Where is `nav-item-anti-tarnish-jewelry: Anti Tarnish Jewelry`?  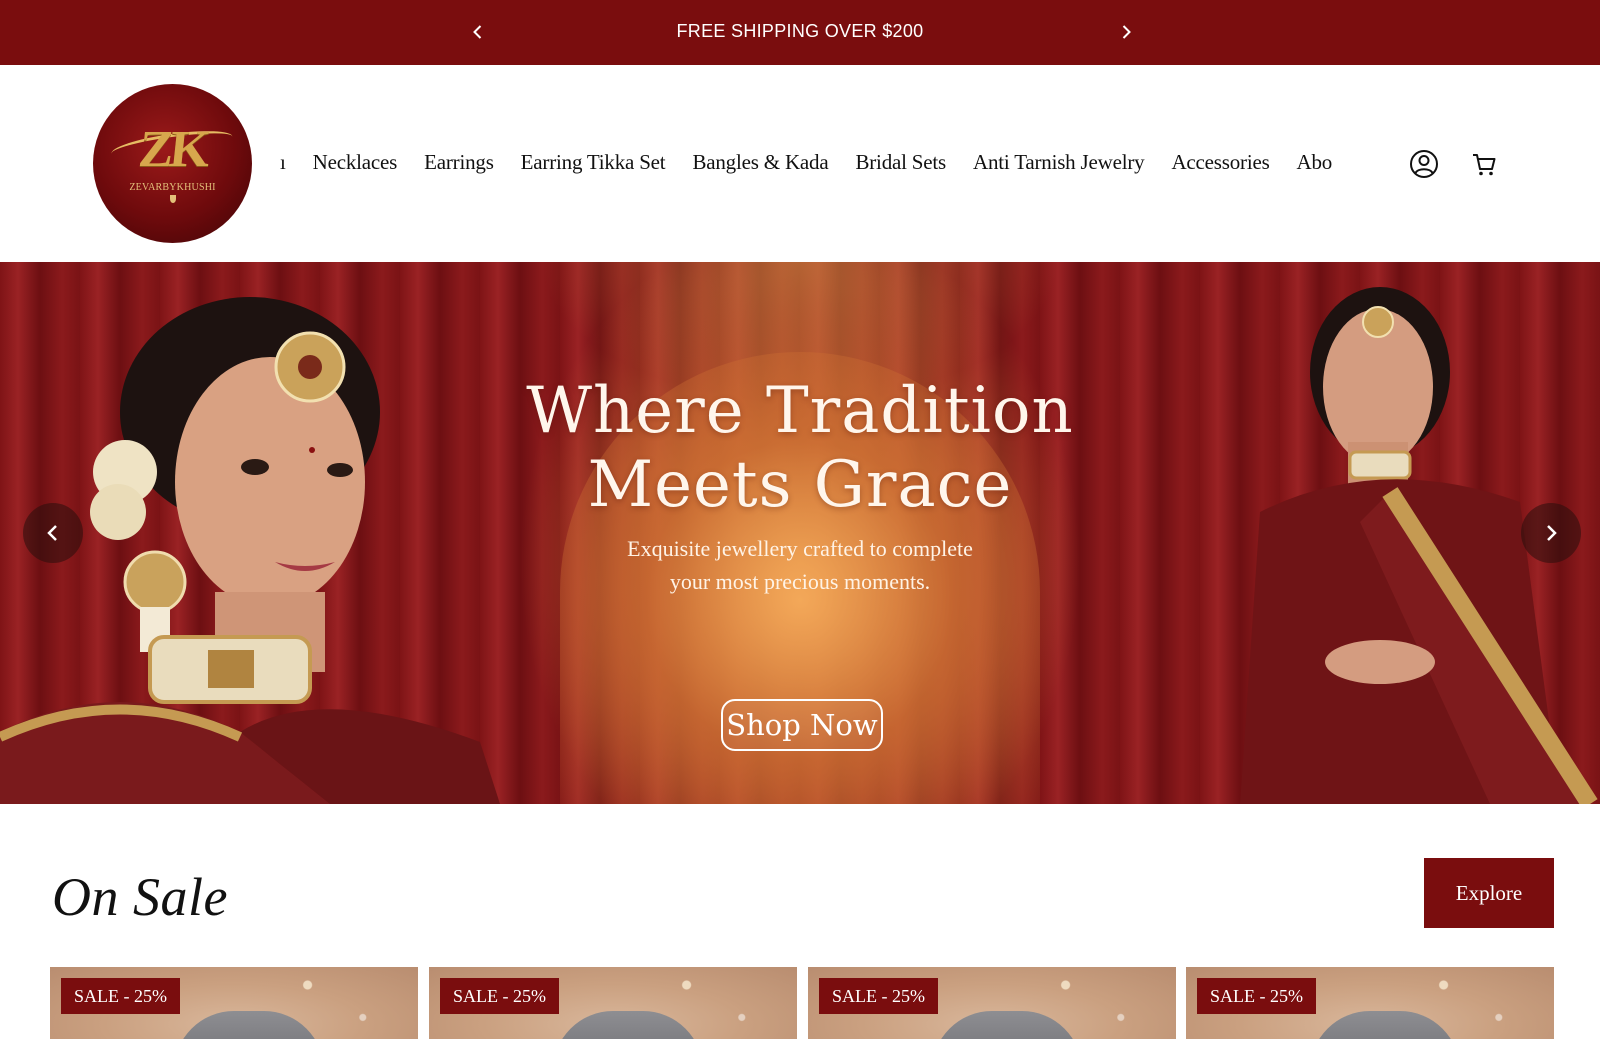 nav-item-anti-tarnish-jewelry: Anti Tarnish Jewelry is located at coordinates (1059, 162).